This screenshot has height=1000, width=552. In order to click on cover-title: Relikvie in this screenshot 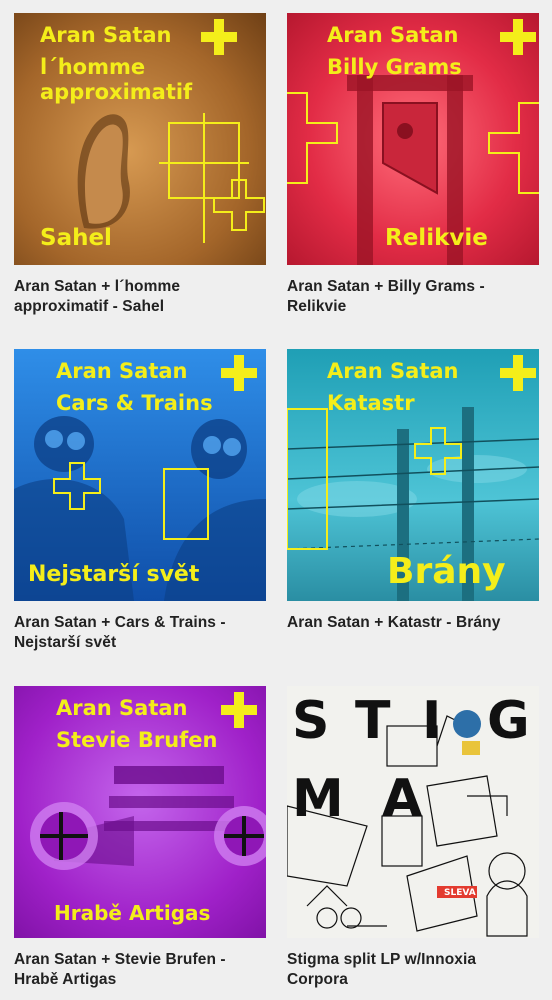, I will do `click(436, 238)`.